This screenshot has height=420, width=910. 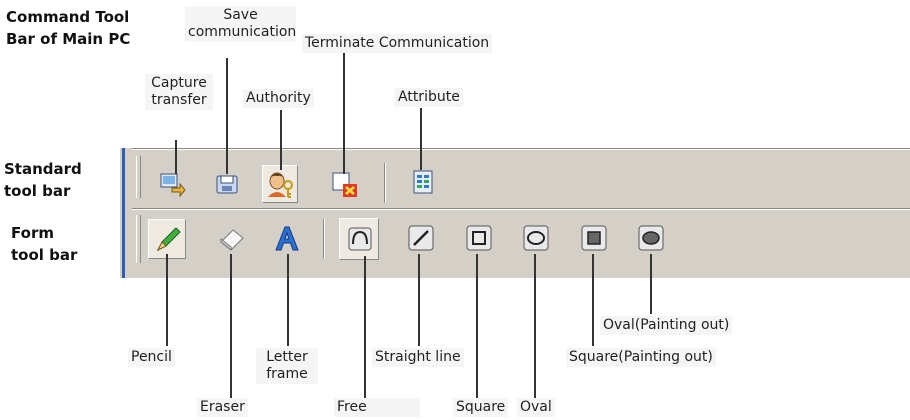 I want to click on letter-frame-label-line1: Letter, so click(x=287, y=357).